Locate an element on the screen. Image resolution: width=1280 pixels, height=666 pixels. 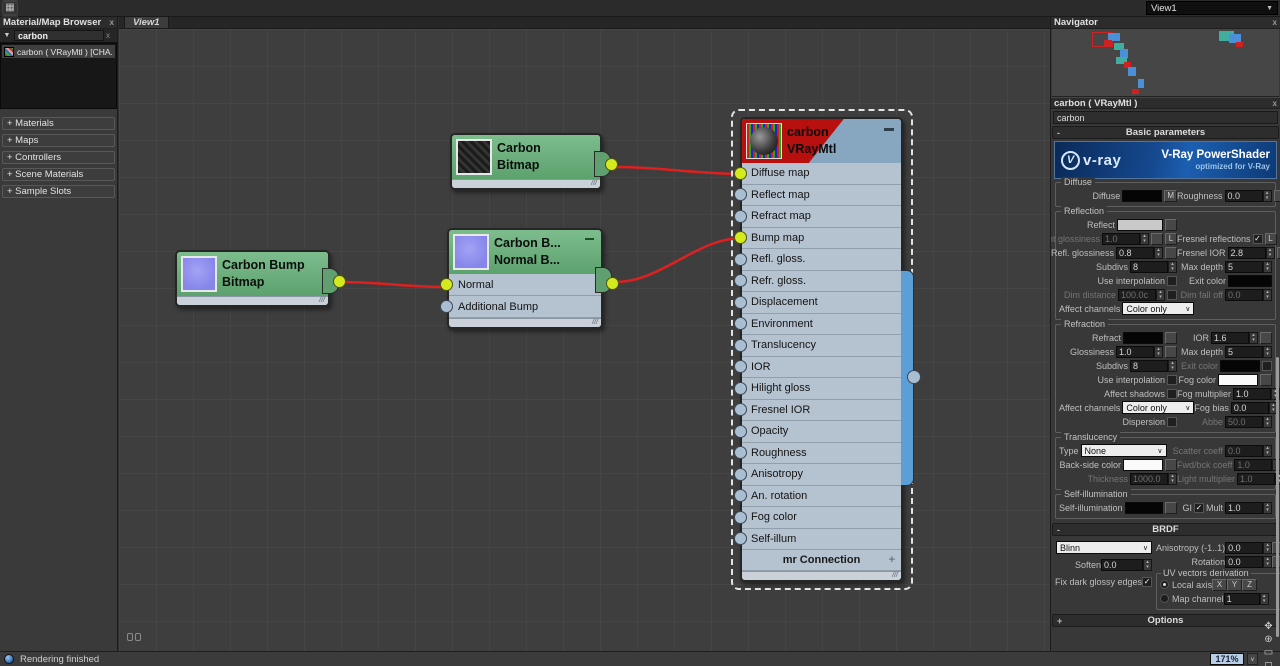
small-button: Z is located at coordinates (1250, 584).